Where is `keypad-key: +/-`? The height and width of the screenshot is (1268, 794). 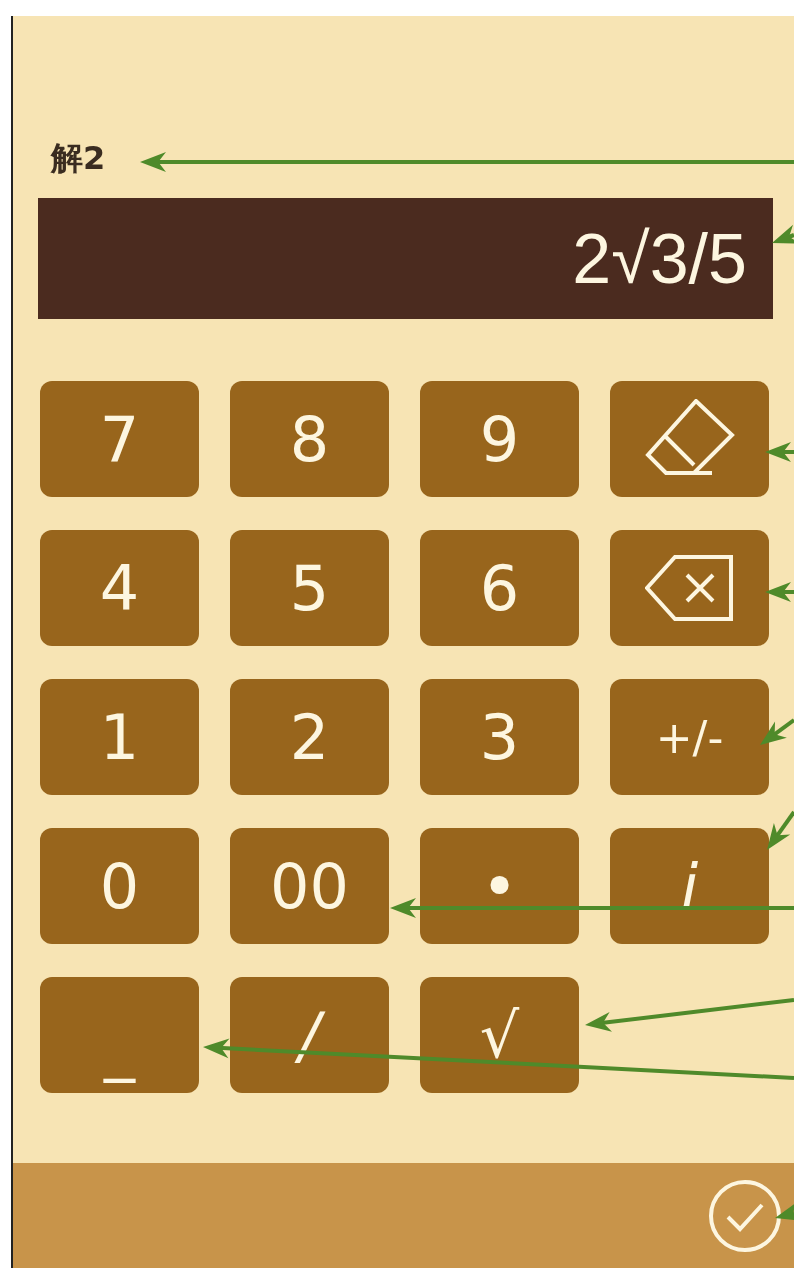
keypad-key: +/- is located at coordinates (689, 737).